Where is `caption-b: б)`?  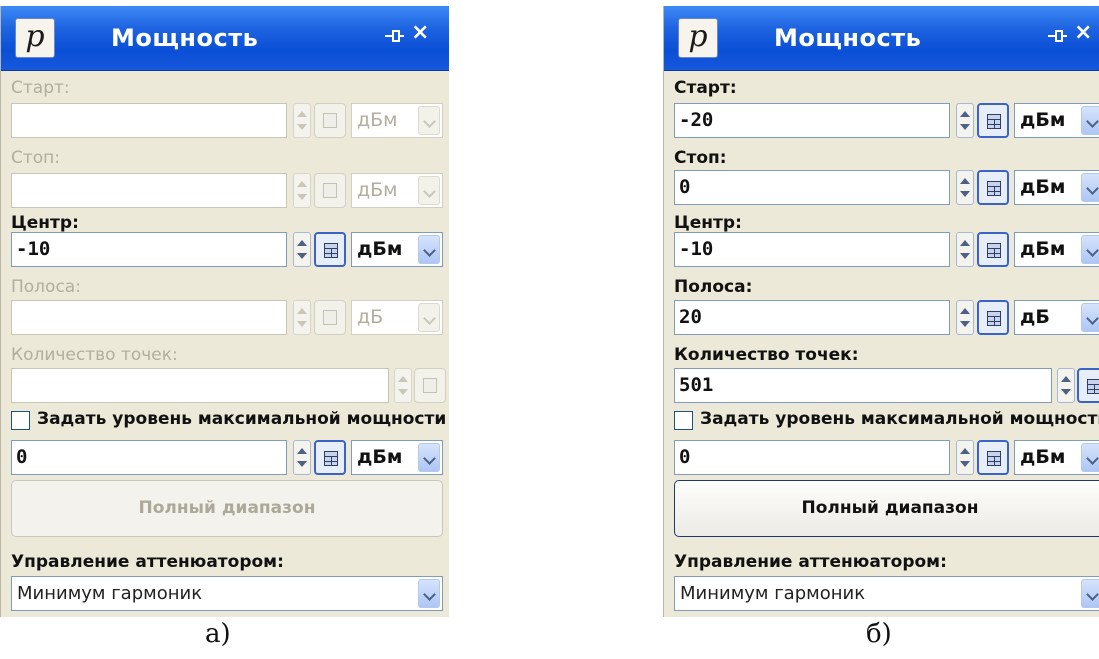 caption-b: б) is located at coordinates (879, 634).